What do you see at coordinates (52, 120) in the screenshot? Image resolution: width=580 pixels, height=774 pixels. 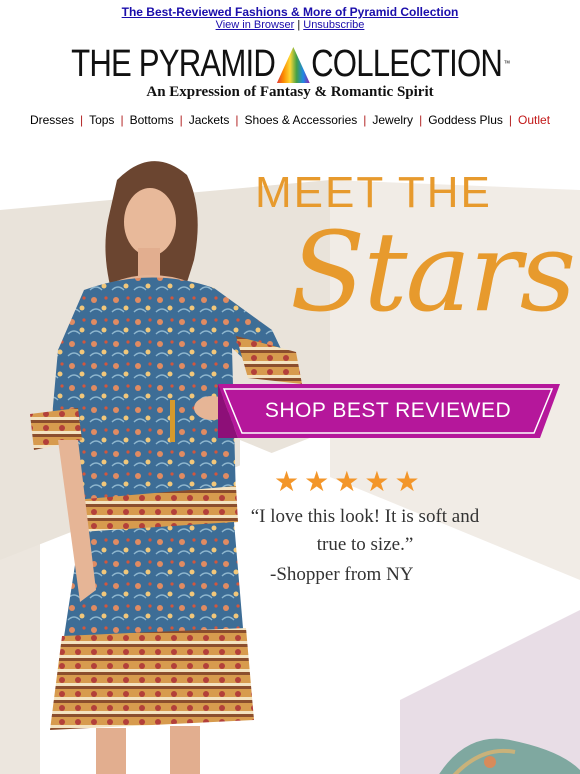 I see `nav-item-dresses: Dresses` at bounding box center [52, 120].